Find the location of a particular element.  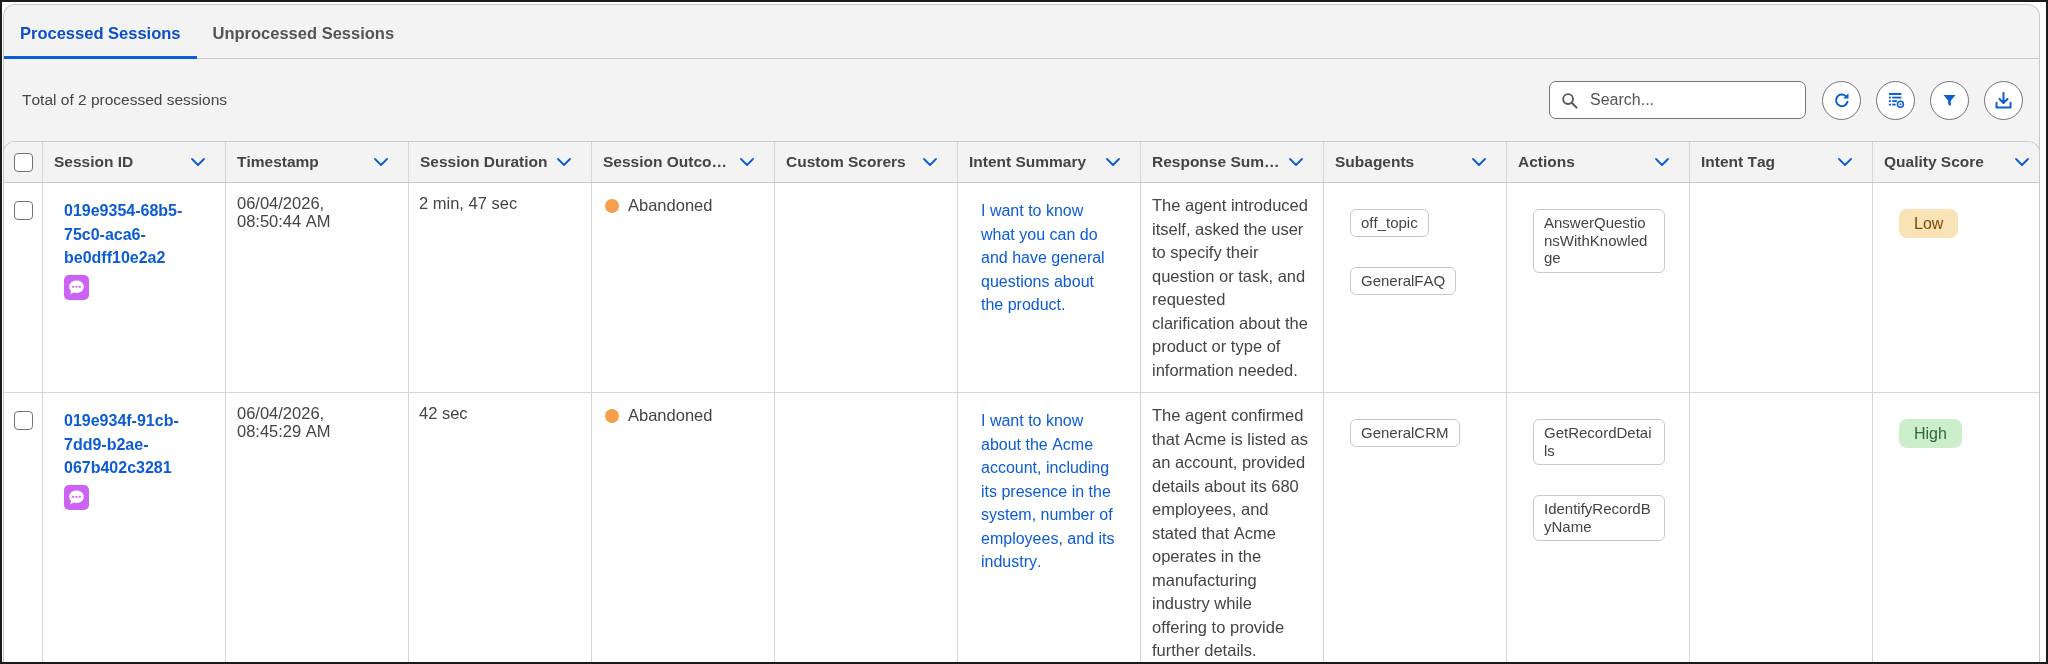

column-header: Session Duration is located at coordinates (484, 162).